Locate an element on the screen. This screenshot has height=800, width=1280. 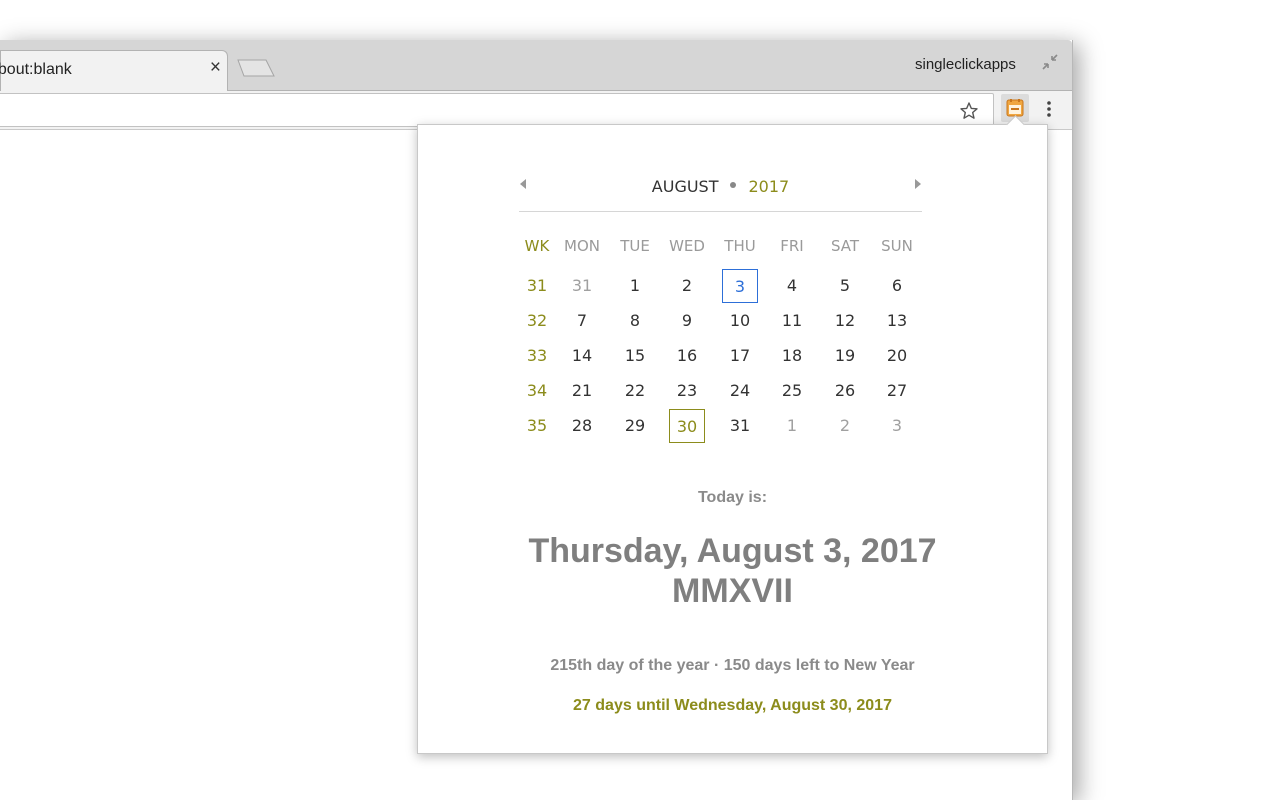
today-label: Today is: is located at coordinates (732, 497).